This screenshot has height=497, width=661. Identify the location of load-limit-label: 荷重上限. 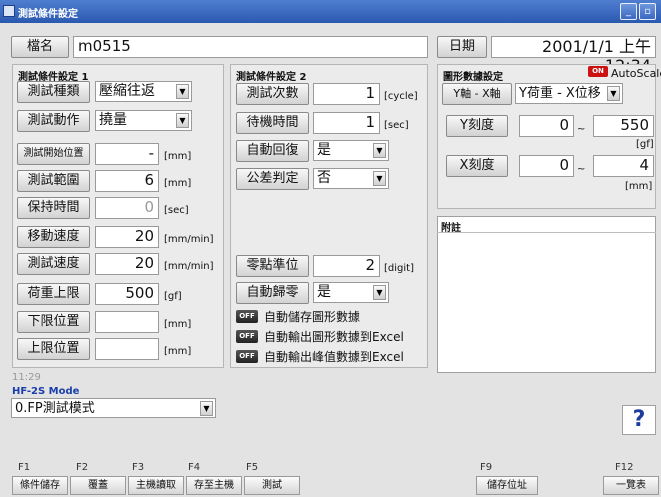
(53, 294).